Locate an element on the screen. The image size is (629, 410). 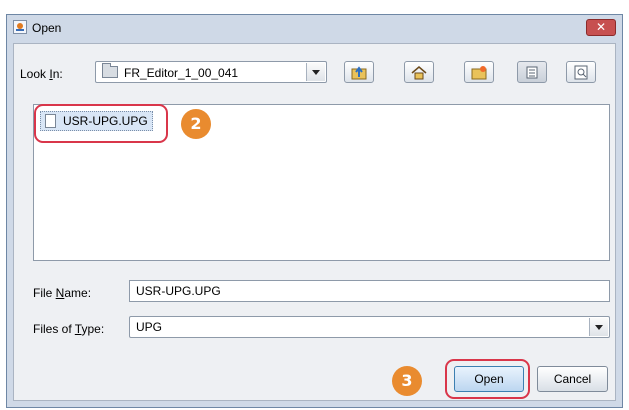
look-in-label-part: n: is located at coordinates (57, 74).